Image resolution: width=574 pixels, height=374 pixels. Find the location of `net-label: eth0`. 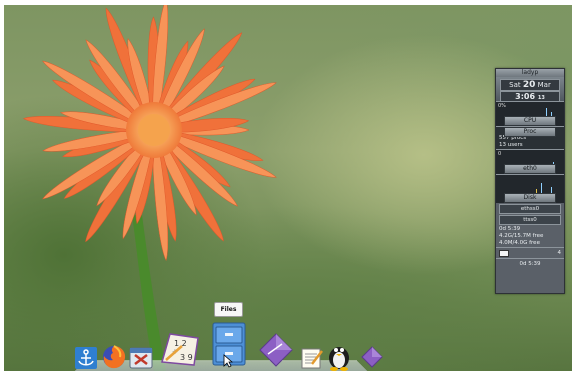

net-label: eth0 is located at coordinates (530, 169).